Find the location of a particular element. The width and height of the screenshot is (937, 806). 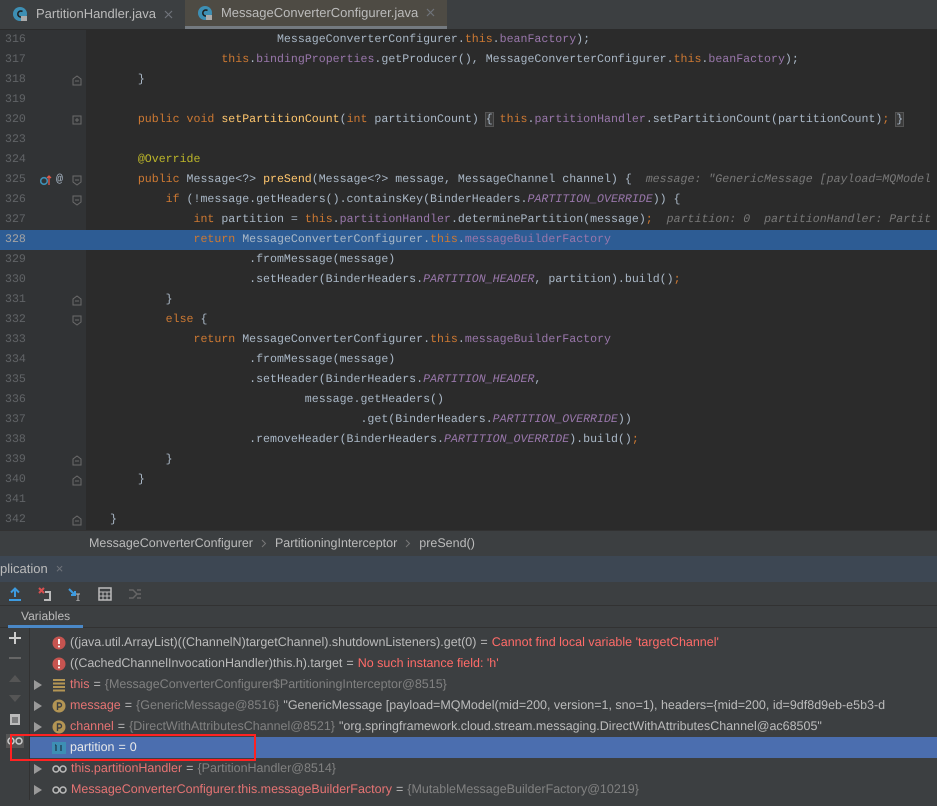

code-line: .setHeader(BinderHeaders.PARTITION_HEADER, partition).build(); is located at coordinates (464, 280).